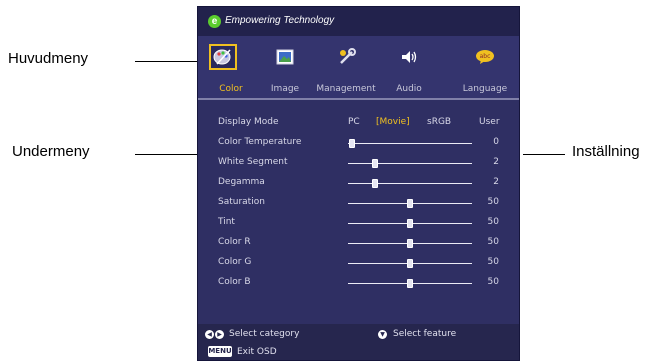 The image size is (666, 361). I want to click on setting-label: Color B, so click(234, 282).